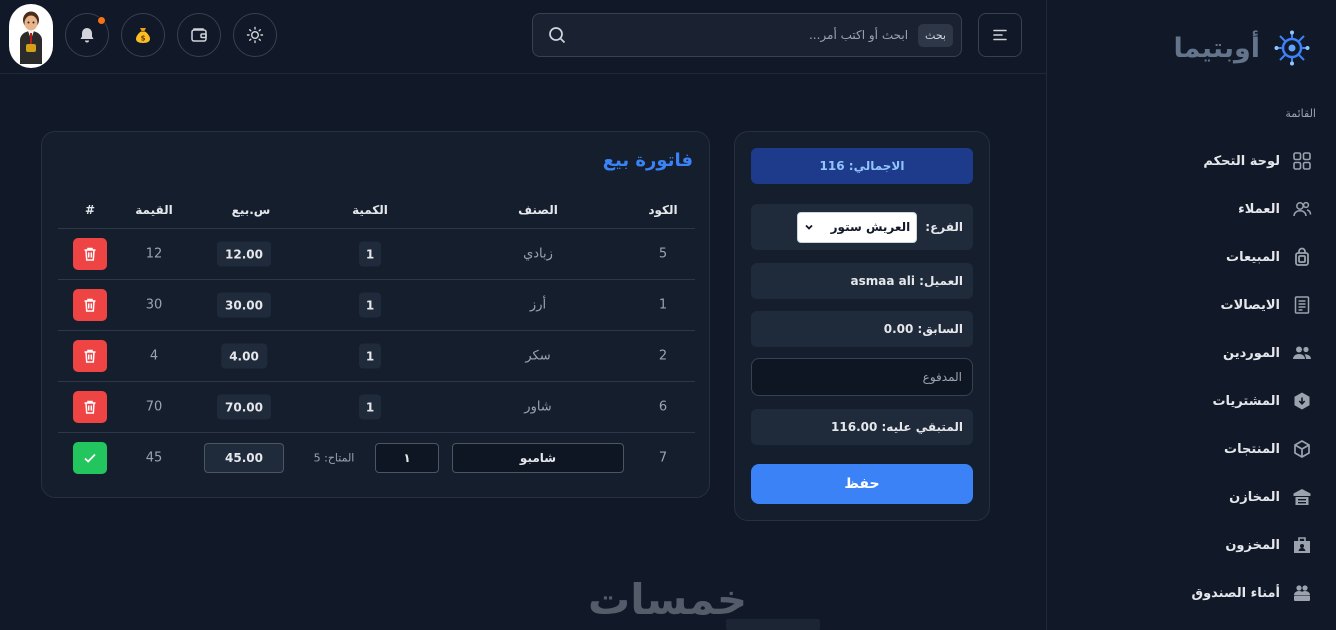 The image size is (1336, 630). What do you see at coordinates (538, 210) in the screenshot?
I see `column-header-item: الصنف` at bounding box center [538, 210].